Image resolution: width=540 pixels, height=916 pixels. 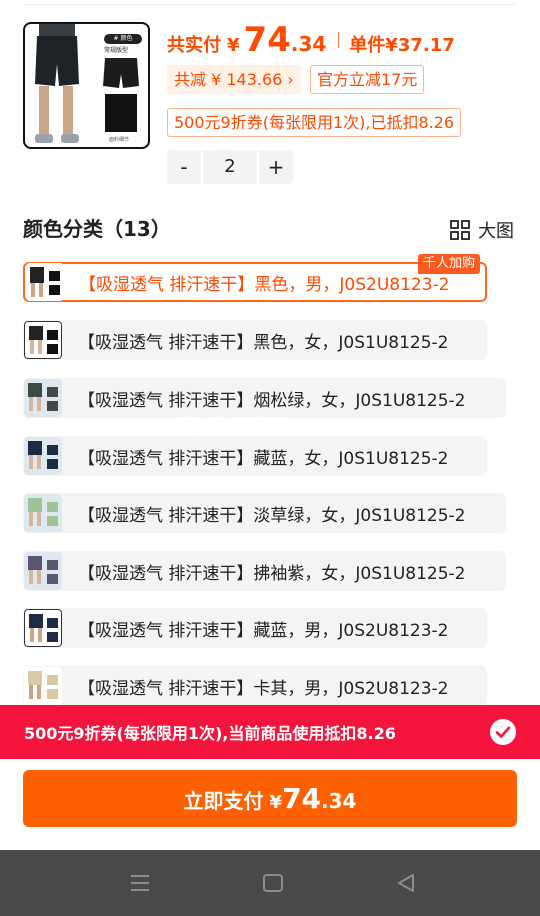 I want to click on big-view-button: 大图, so click(x=482, y=230).